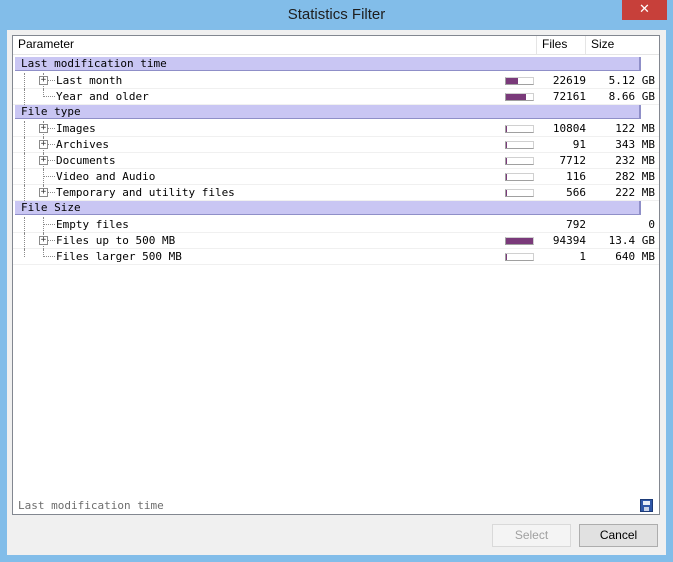 This screenshot has height=562, width=673. Describe the element at coordinates (569, 240) in the screenshot. I see `row-files-count: 94394` at that location.